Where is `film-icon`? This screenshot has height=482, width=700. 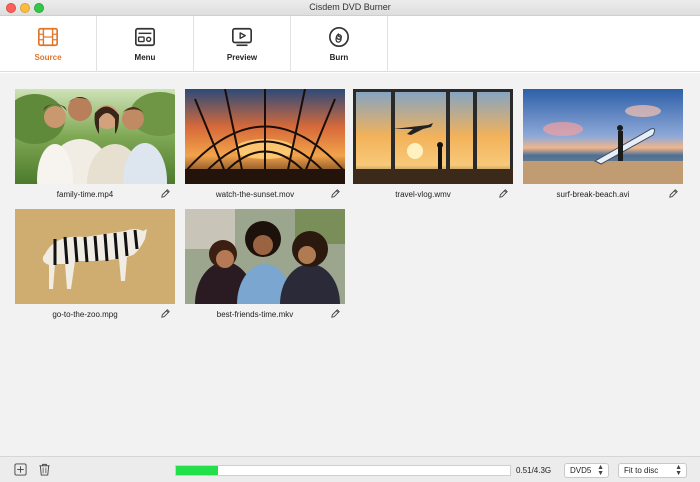
film-icon is located at coordinates (48, 37).